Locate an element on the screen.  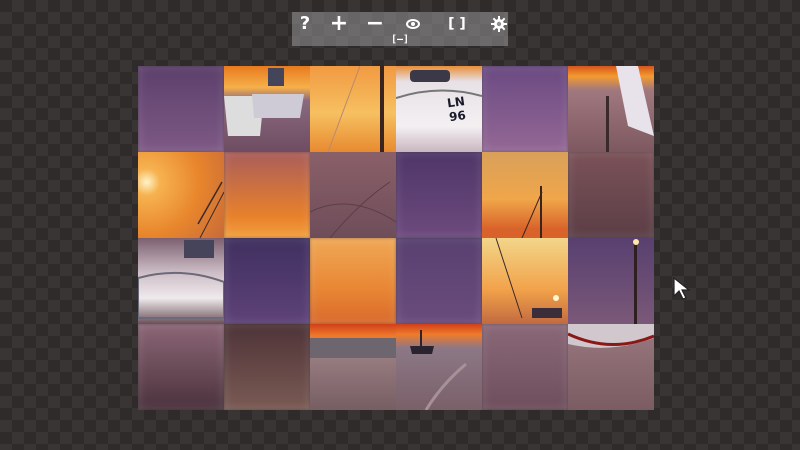
fullscreen-button: [ ] is located at coordinates (457, 24).